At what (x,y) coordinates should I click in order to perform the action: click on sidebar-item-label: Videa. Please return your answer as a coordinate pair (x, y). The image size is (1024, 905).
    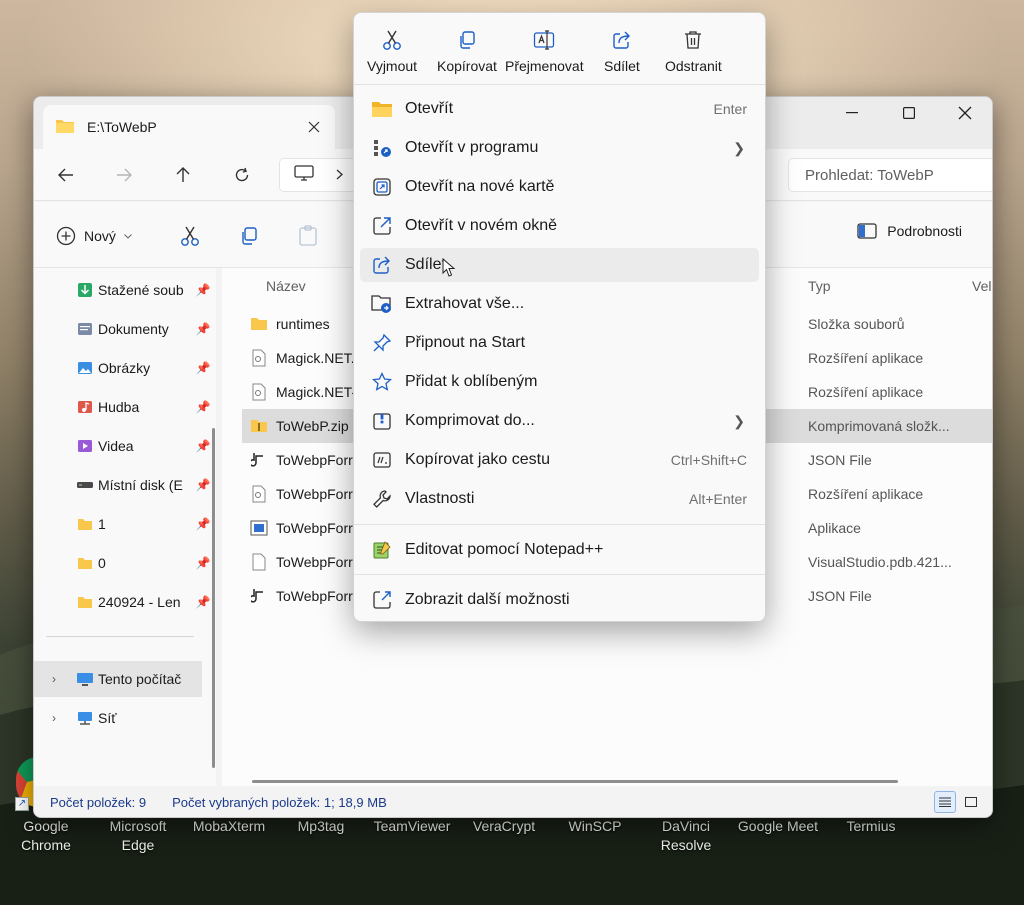
    Looking at the image, I should click on (116, 446).